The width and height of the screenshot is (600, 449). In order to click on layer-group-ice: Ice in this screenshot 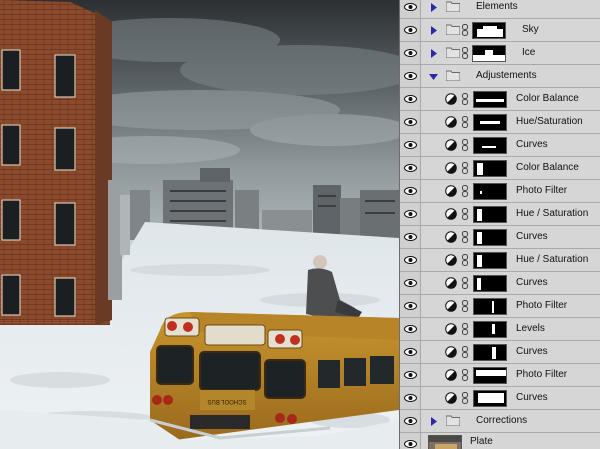, I will do `click(500, 53)`.